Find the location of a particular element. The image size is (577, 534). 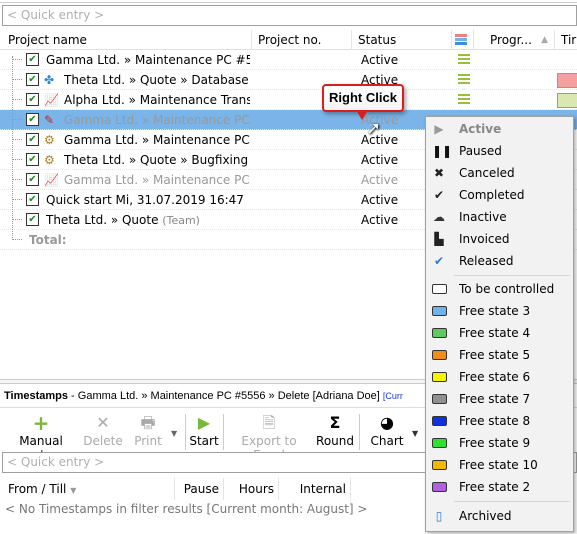

sort-desc-icon: ▼ is located at coordinates (73, 490).